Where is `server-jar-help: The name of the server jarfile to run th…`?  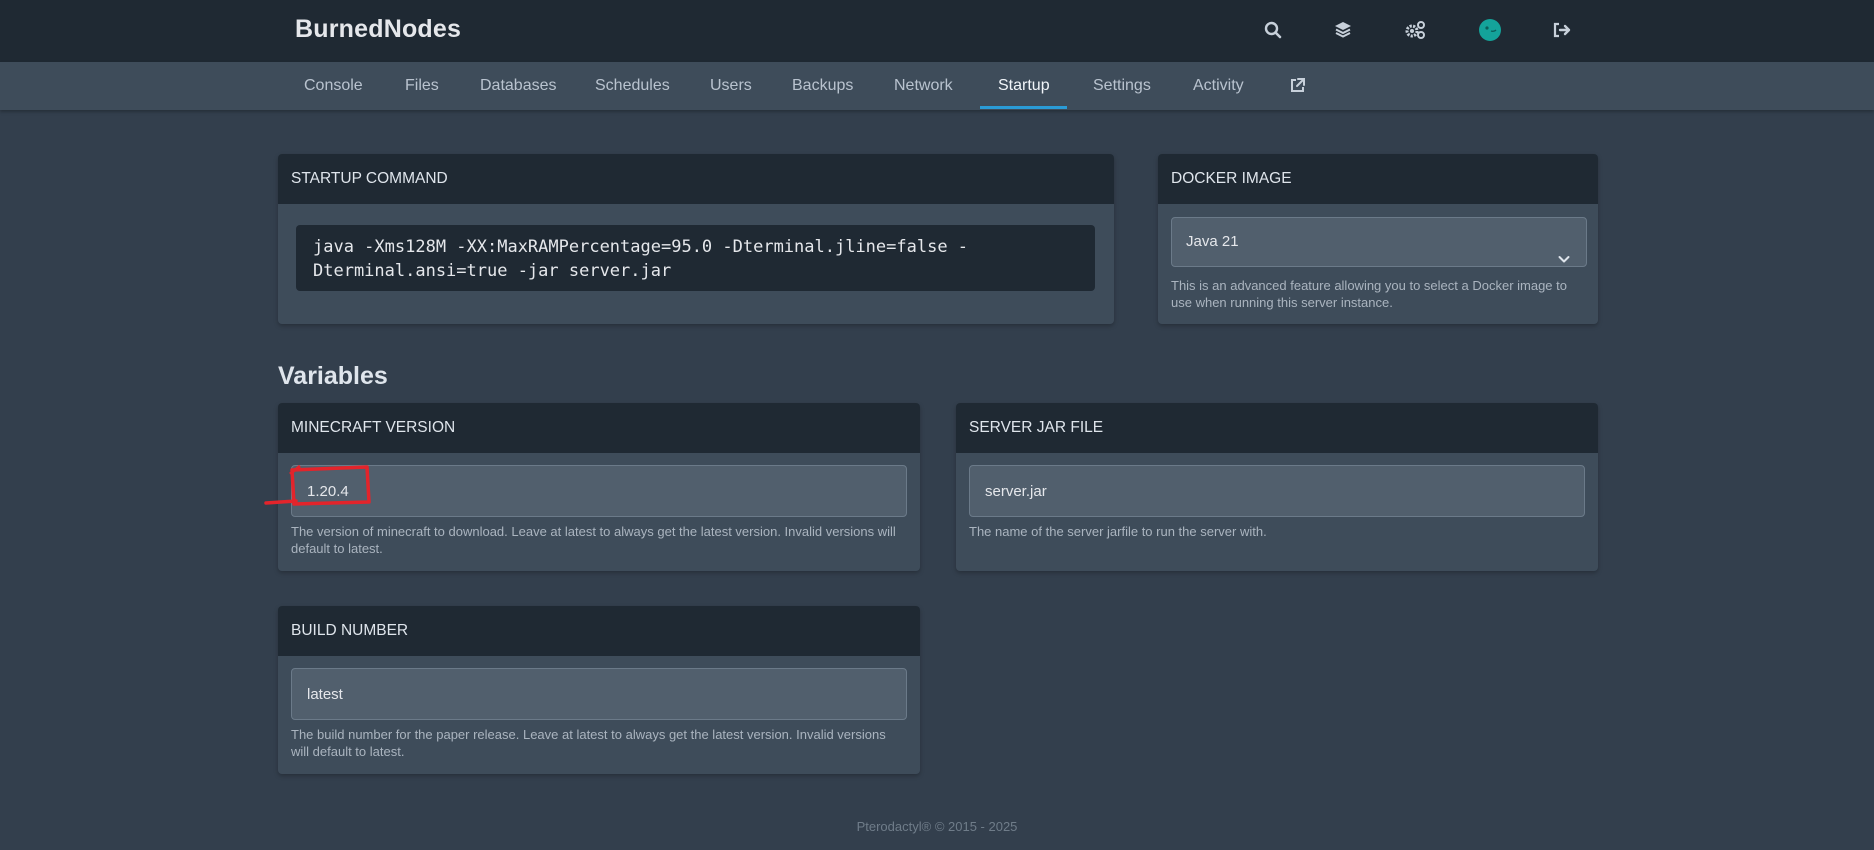
server-jar-help: The name of the server jarfile to run th… is located at coordinates (1118, 531).